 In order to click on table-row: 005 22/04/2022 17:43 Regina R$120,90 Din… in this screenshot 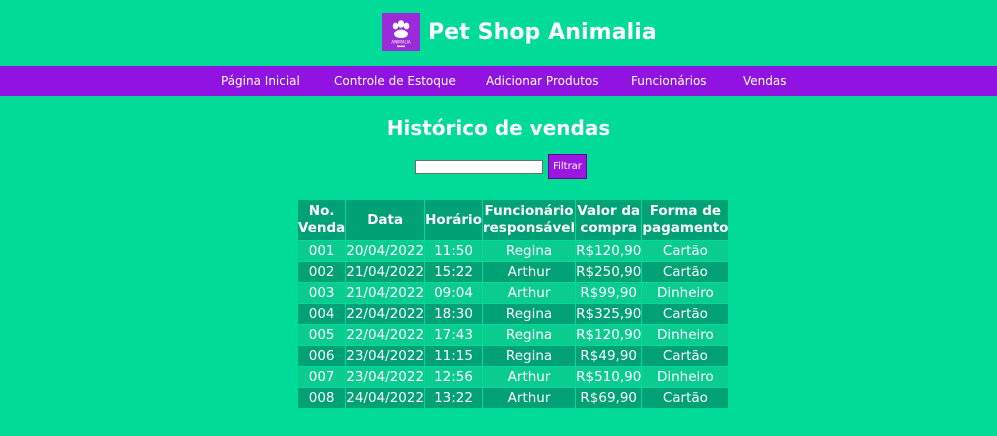, I will do `click(513, 335)`.